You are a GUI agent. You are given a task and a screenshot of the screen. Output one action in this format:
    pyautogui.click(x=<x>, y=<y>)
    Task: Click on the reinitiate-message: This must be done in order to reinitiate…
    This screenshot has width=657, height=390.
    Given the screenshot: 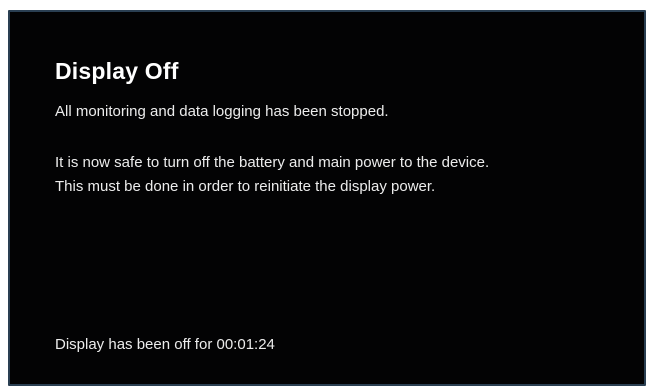 What is the action you would take?
    pyautogui.click(x=245, y=186)
    